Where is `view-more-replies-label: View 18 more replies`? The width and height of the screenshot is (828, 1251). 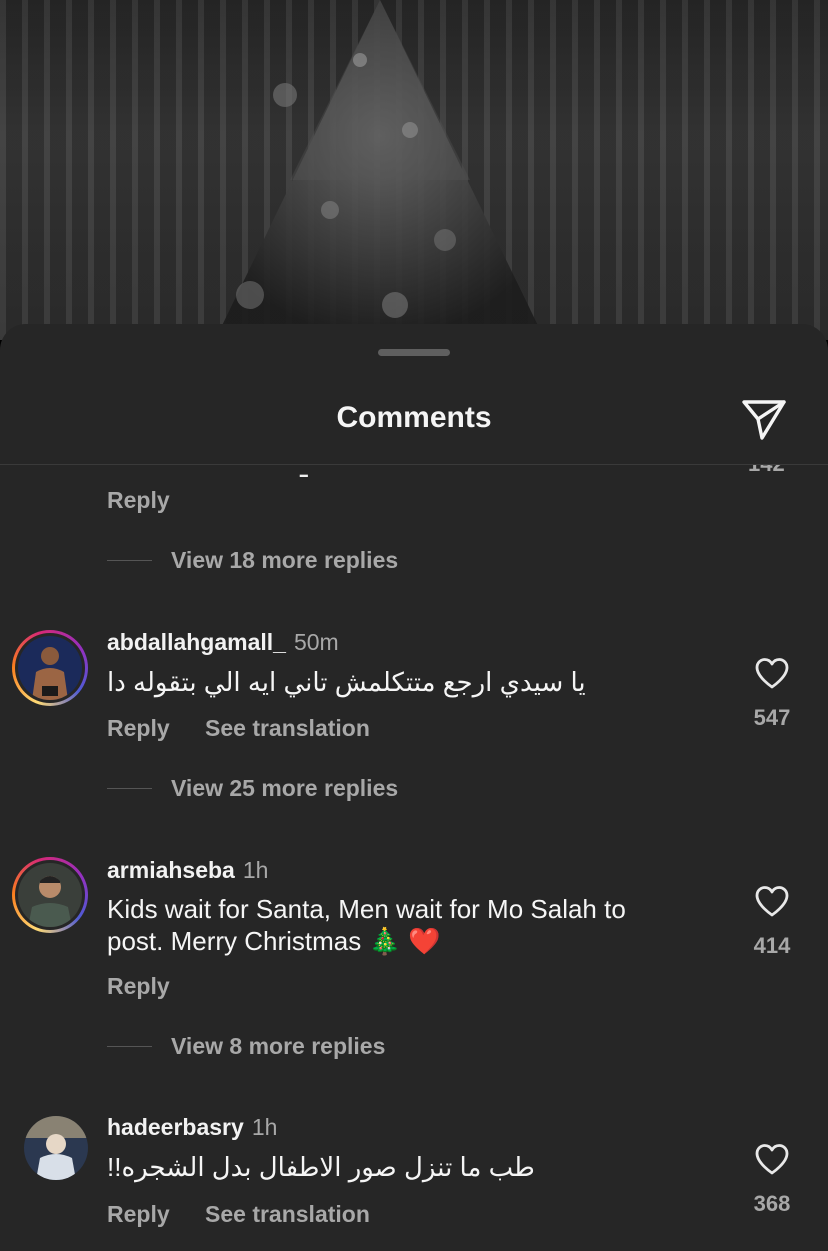
view-more-replies-label: View 18 more replies is located at coordinates (285, 560).